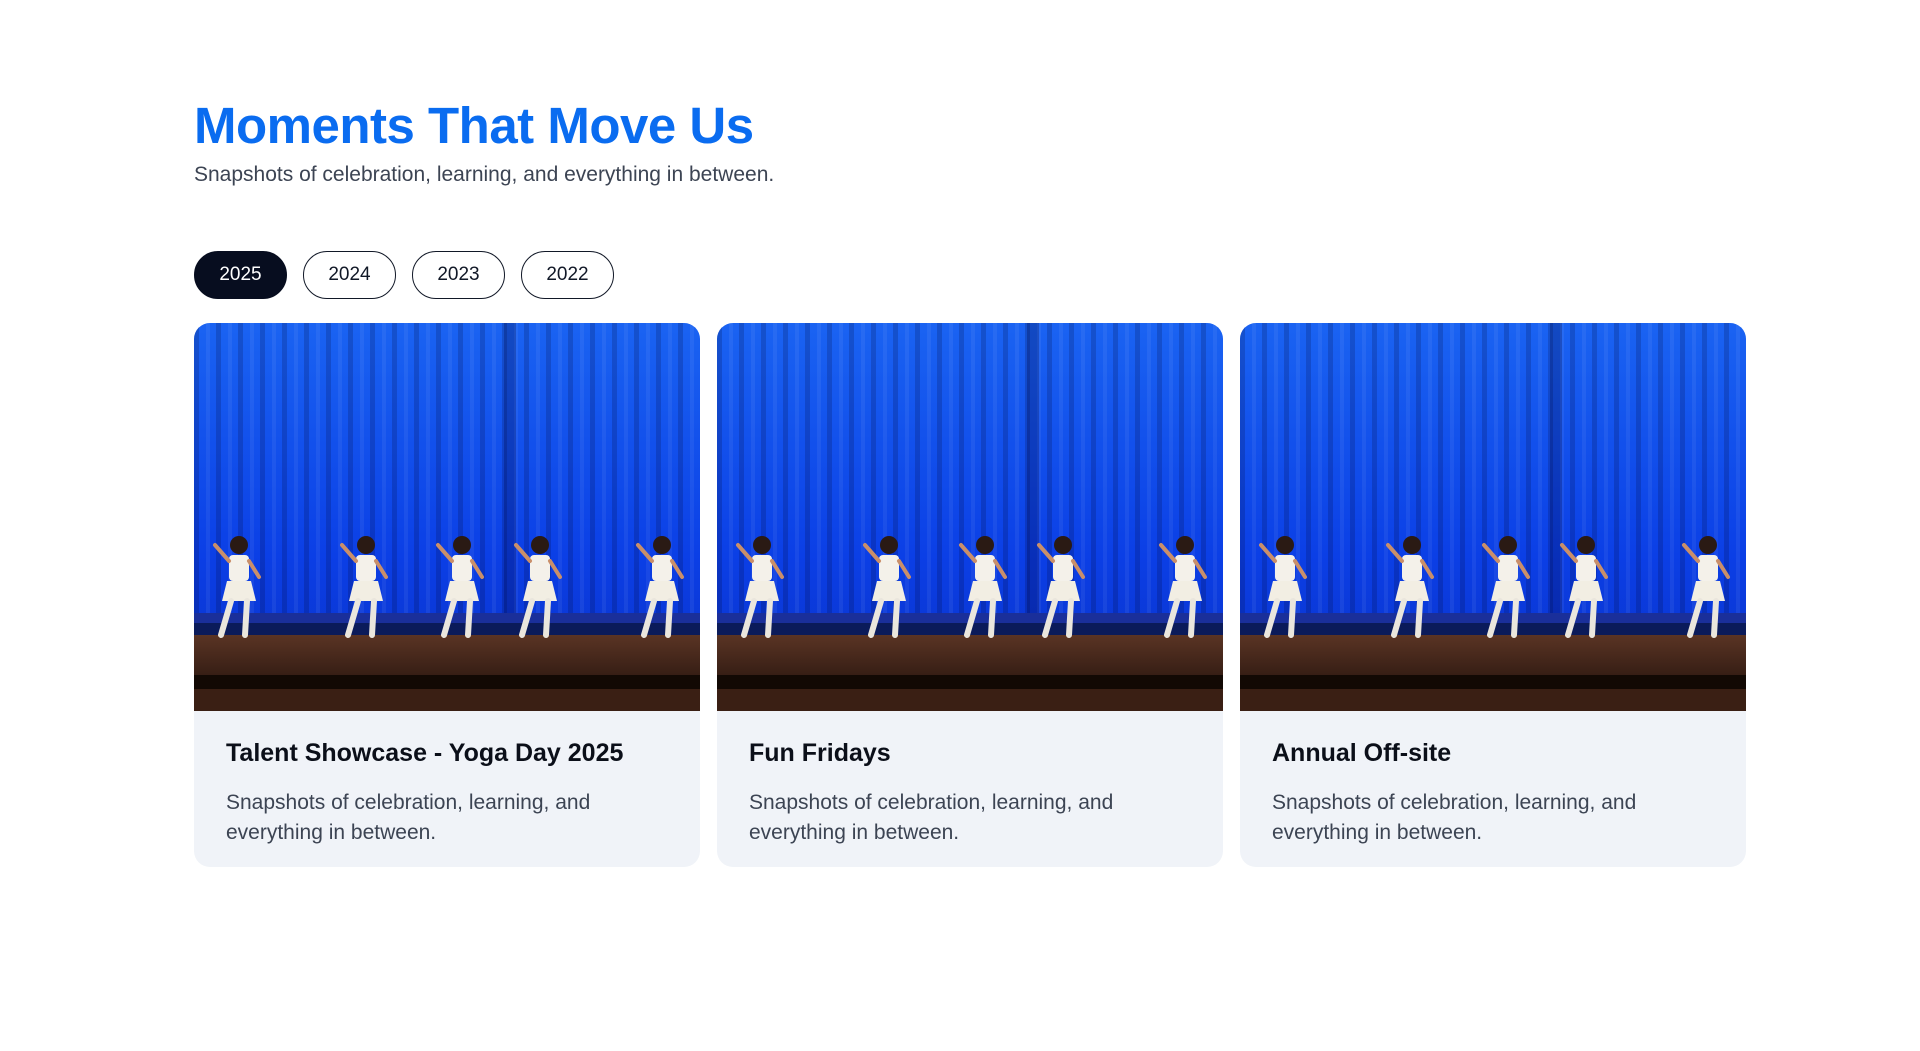 The height and width of the screenshot is (1051, 1920). What do you see at coordinates (404, 275) in the screenshot?
I see `year-filter-tabs: 2025 2024 2023 2022` at bounding box center [404, 275].